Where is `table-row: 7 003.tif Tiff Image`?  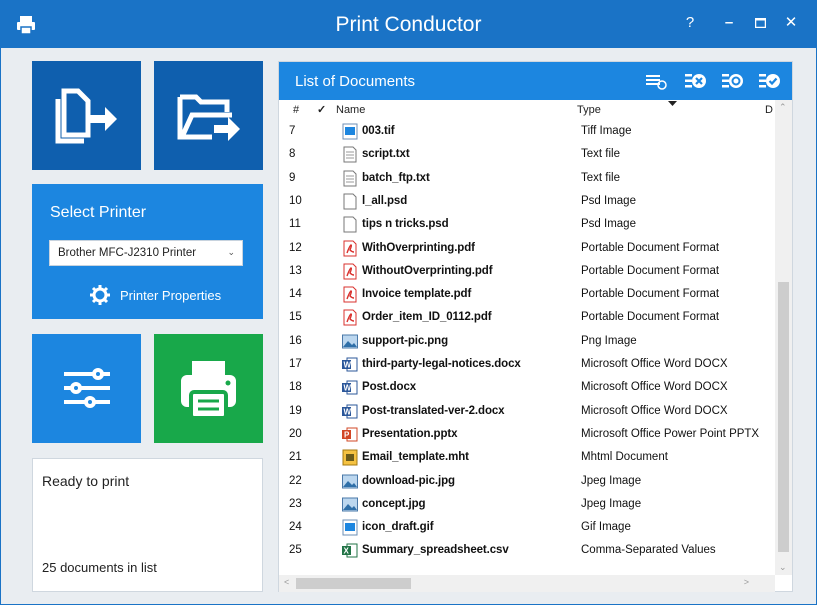
table-row: 7 003.tif Tiff Image is located at coordinates (527, 131).